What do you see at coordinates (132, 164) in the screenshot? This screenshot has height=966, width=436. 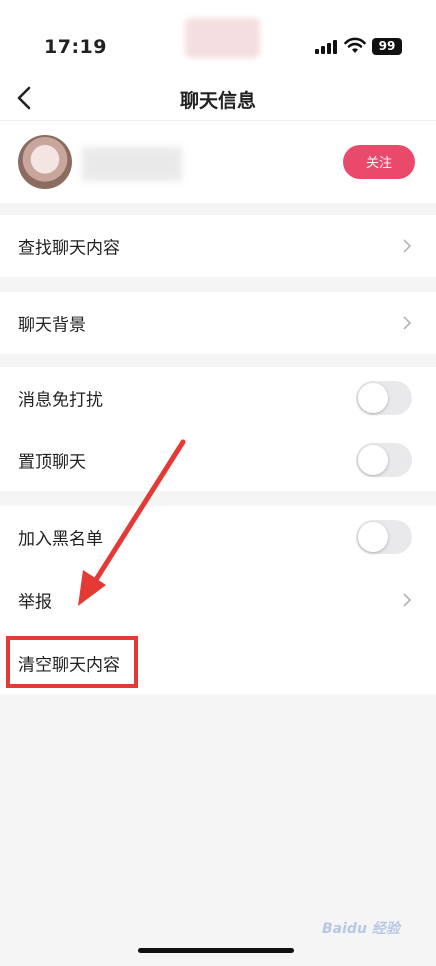 I see `blurred-username` at bounding box center [132, 164].